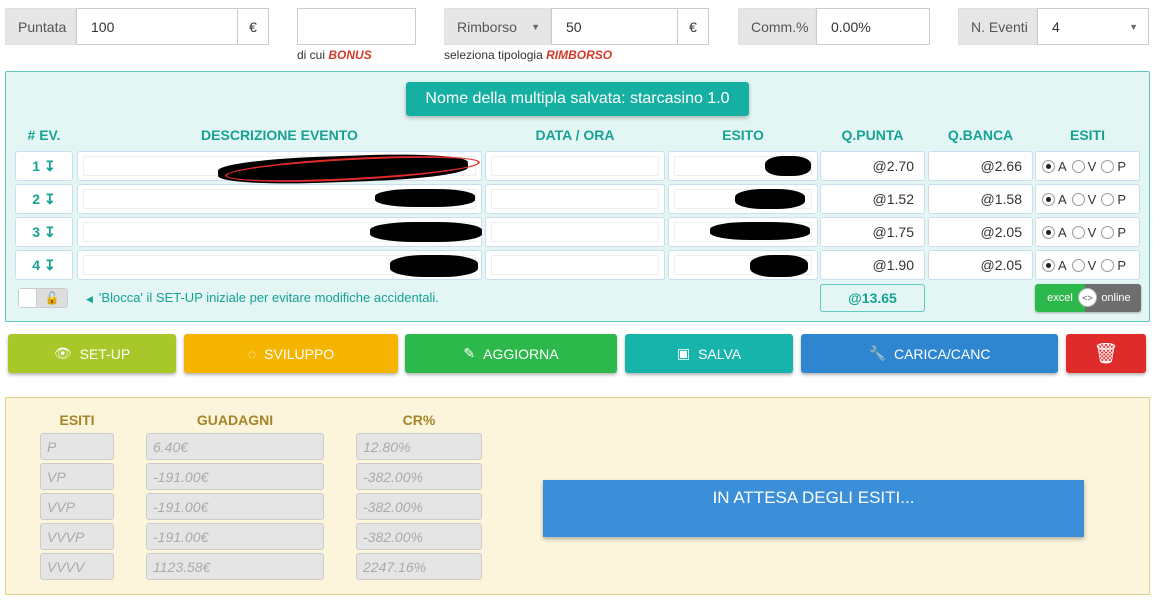  What do you see at coordinates (89, 299) in the screenshot?
I see `caret-left-icon: ◀` at bounding box center [89, 299].